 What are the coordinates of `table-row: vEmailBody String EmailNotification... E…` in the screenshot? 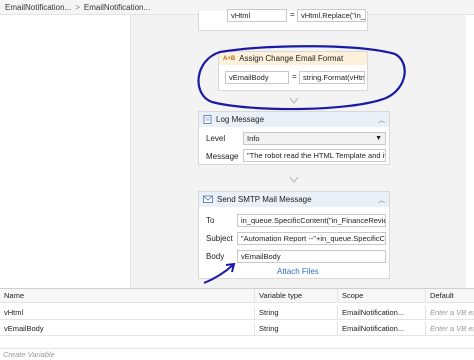 It's located at (237, 329).